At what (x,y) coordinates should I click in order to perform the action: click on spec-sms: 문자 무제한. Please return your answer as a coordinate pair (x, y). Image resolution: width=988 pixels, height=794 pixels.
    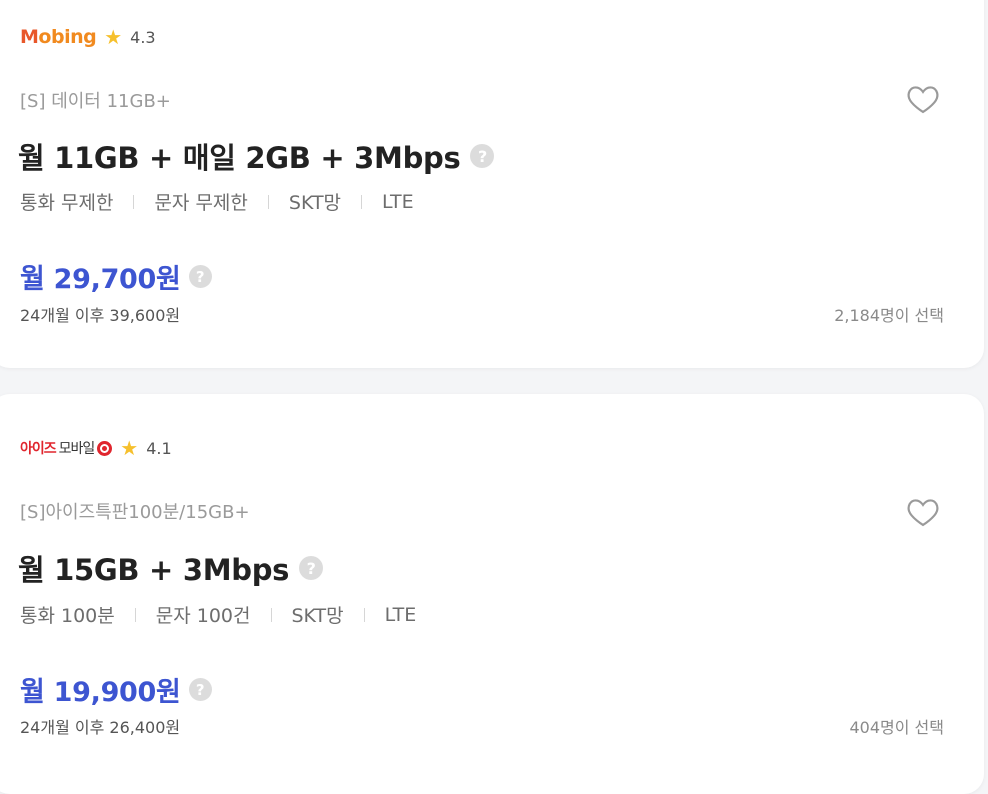
    Looking at the image, I should click on (201, 203).